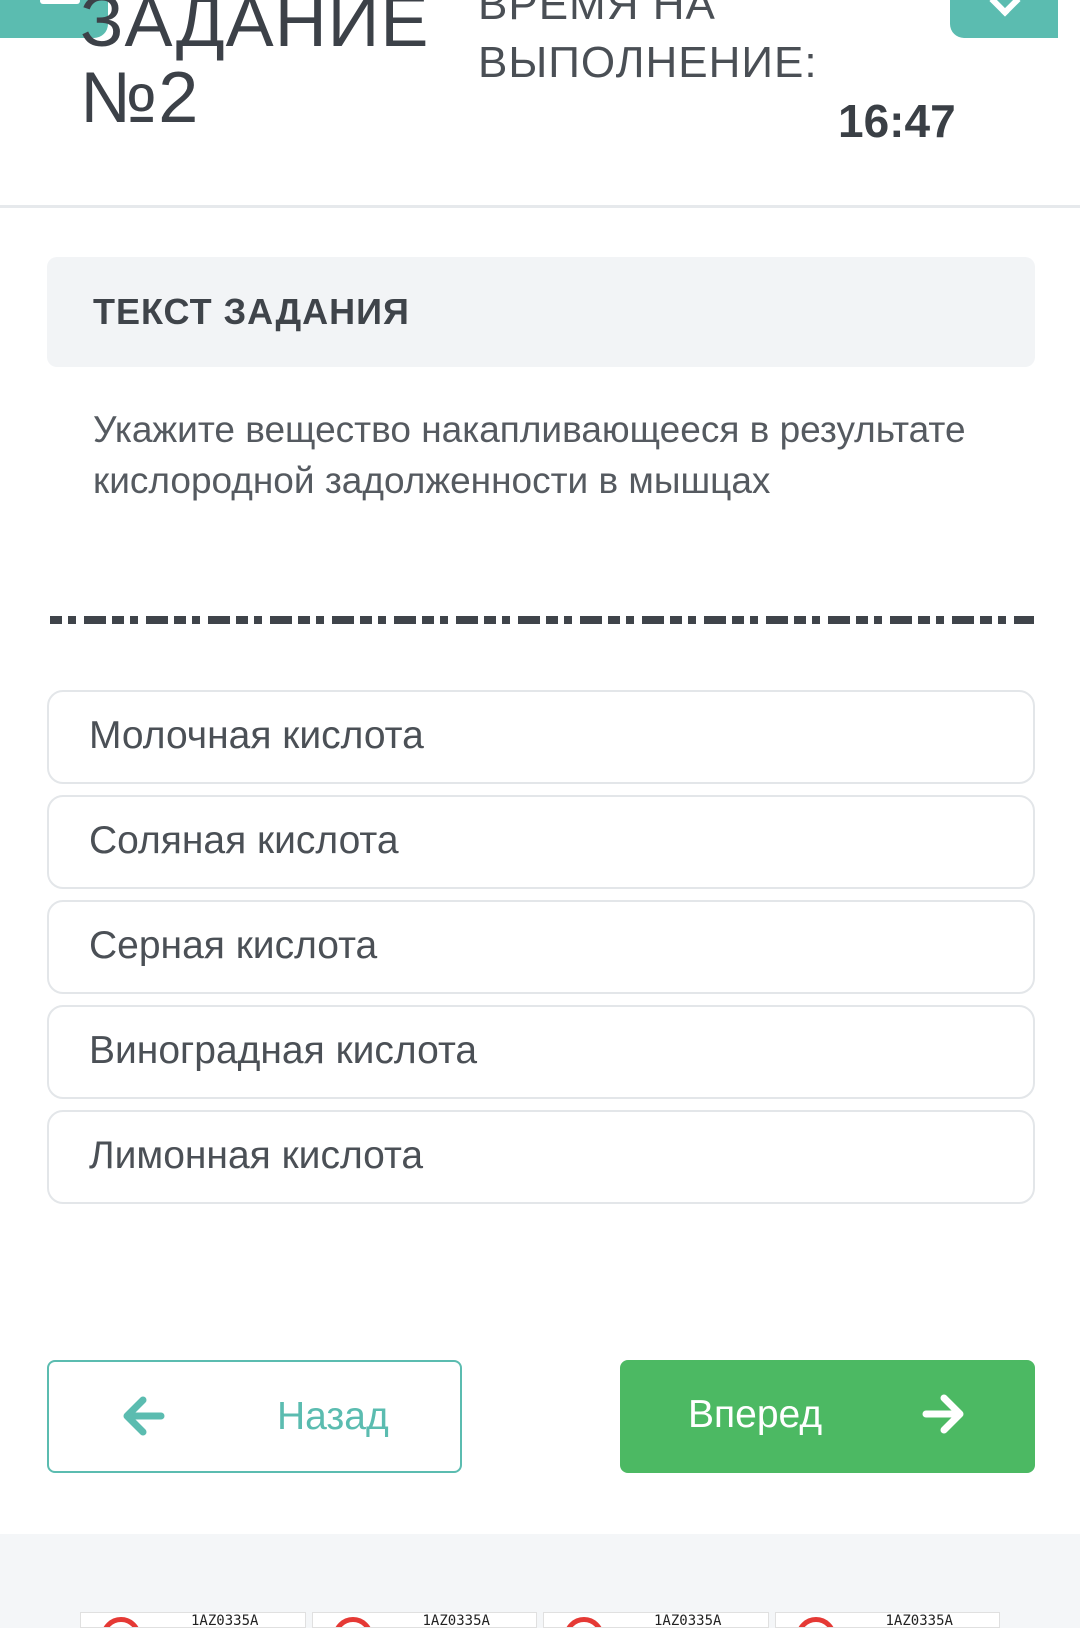  I want to click on task-text-heading: ТЕКСТ ЗАДАНИЯ, so click(251, 311).